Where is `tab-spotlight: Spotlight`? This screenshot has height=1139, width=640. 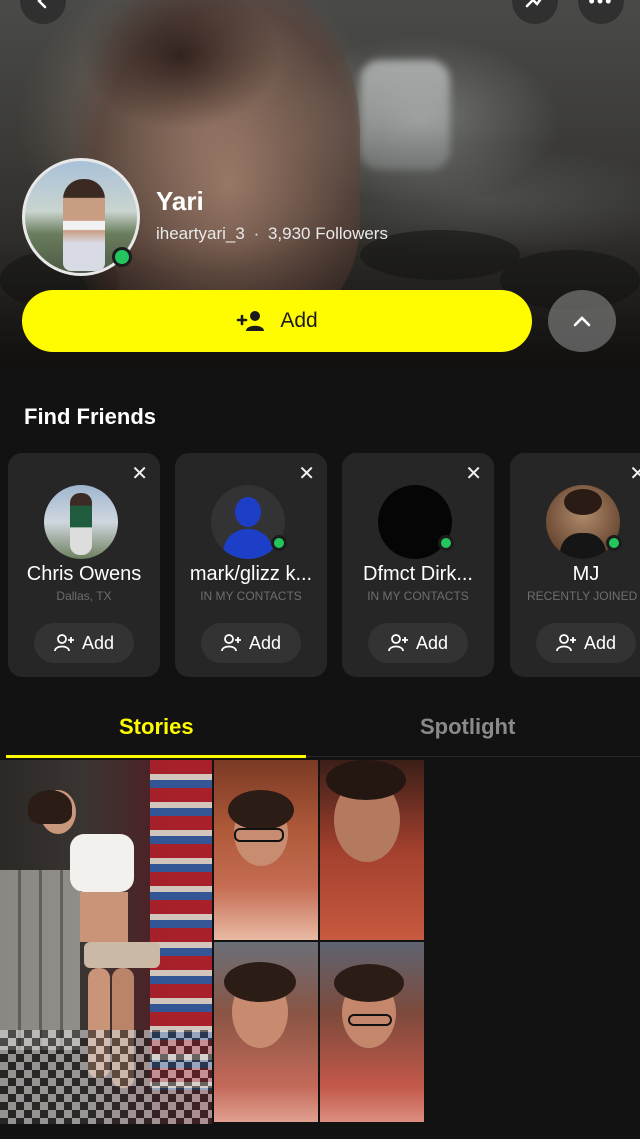 tab-spotlight: Spotlight is located at coordinates (467, 727).